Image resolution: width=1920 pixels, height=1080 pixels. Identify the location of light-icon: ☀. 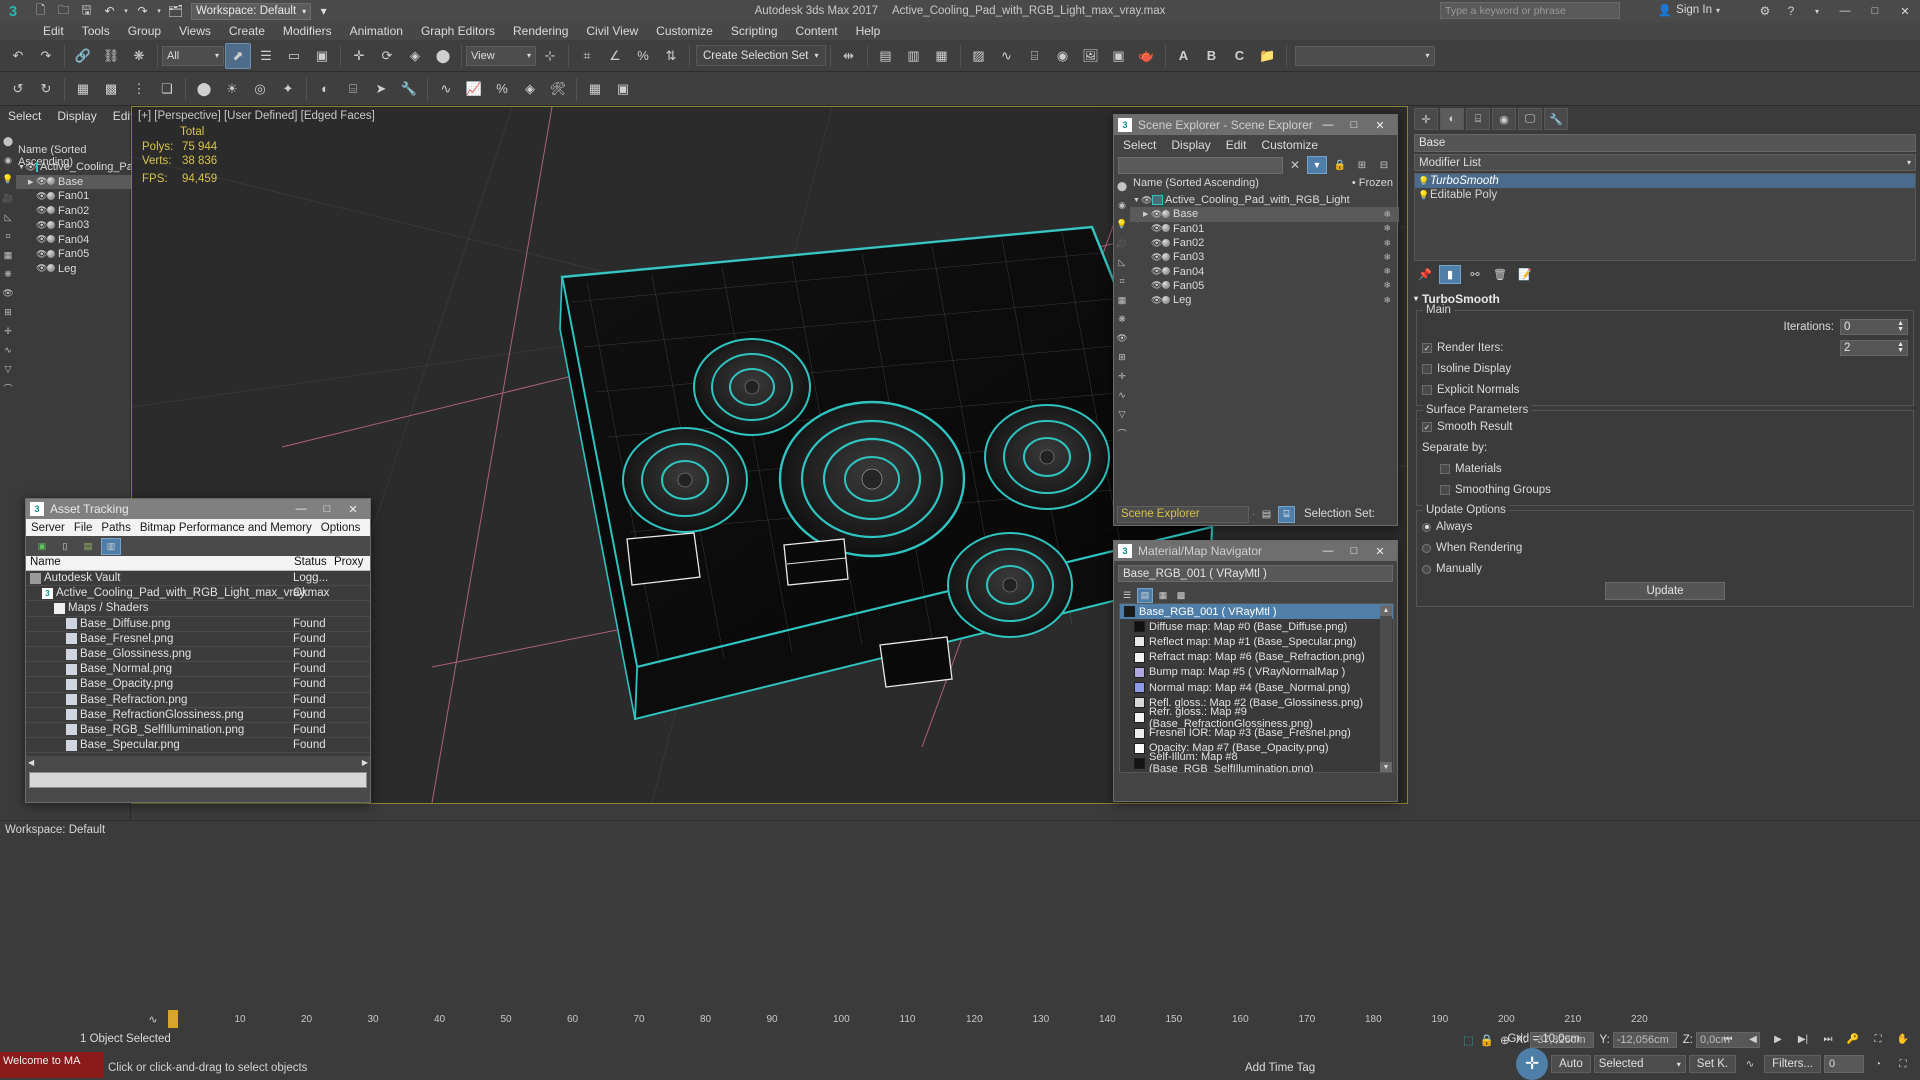
(232, 89).